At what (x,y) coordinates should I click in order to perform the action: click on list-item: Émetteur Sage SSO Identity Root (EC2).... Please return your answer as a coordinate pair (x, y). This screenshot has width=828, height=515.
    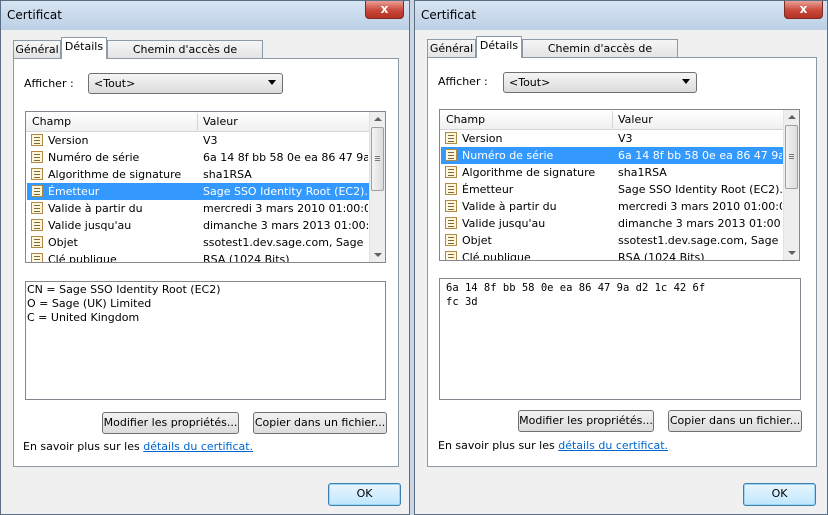
    Looking at the image, I should click on (612, 189).